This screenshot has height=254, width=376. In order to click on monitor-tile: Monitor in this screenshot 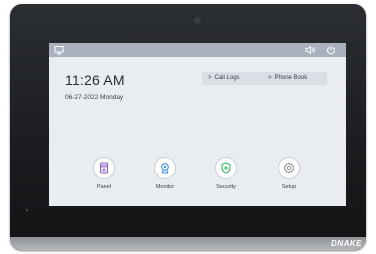, I will do `click(165, 173)`.